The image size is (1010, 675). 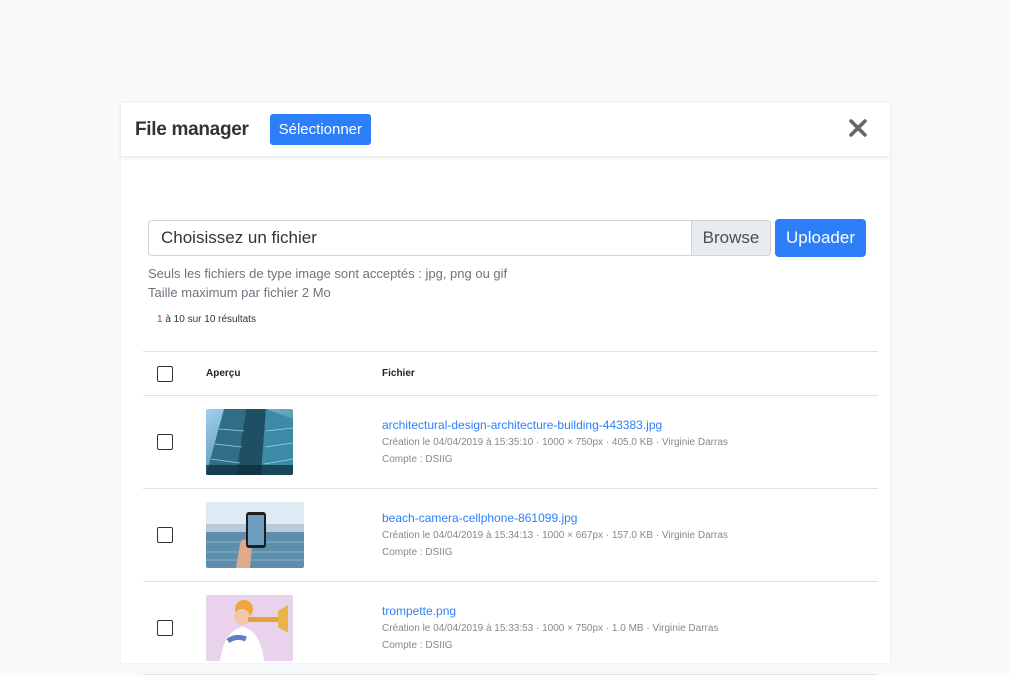 I want to click on select-button: Sélectionner, so click(x=320, y=129).